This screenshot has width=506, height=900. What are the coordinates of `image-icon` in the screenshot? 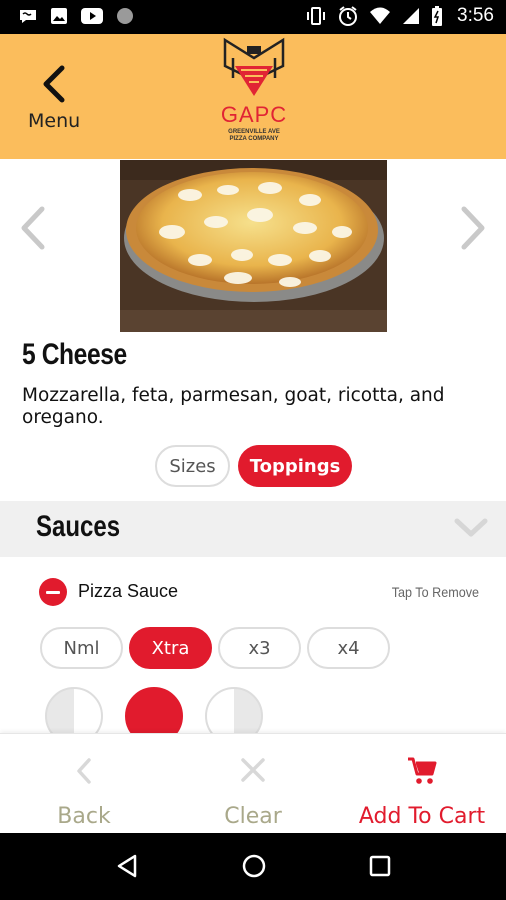 It's located at (59, 16).